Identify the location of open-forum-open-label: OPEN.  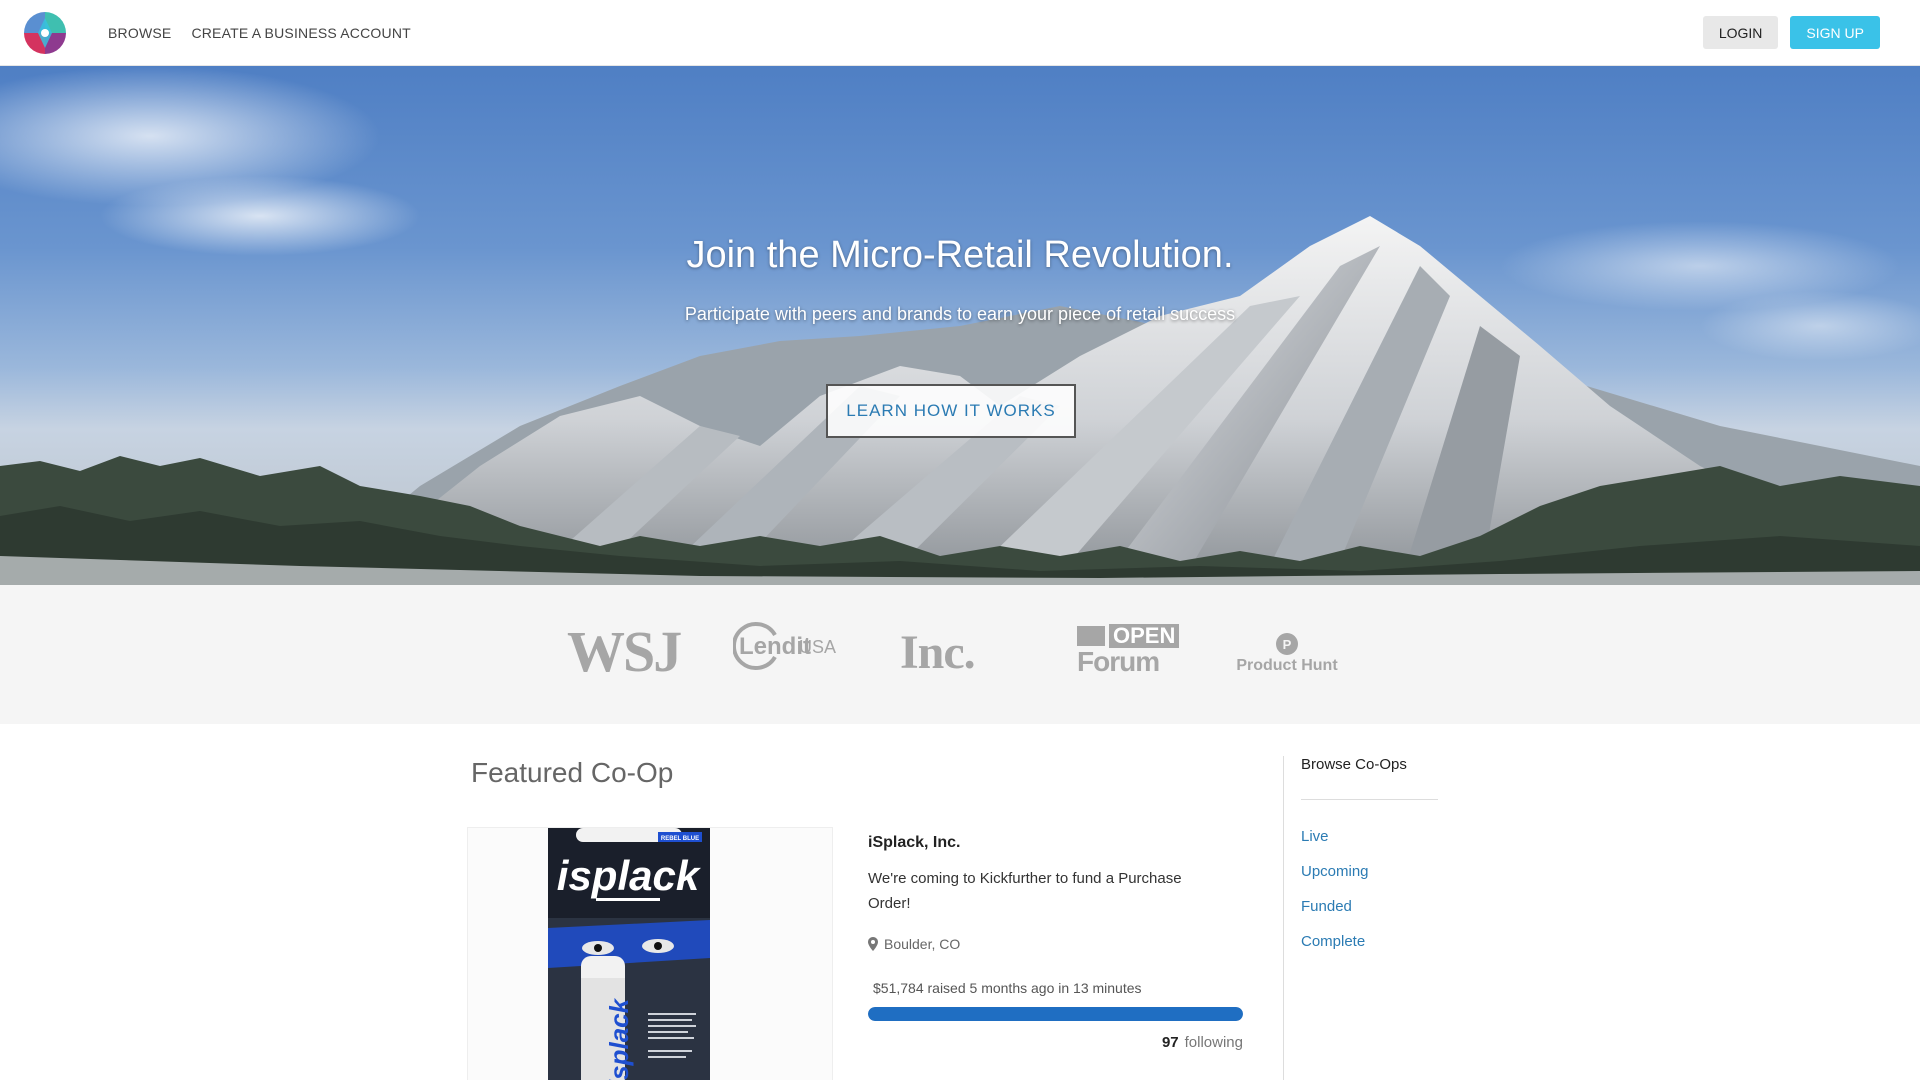
(1144, 636).